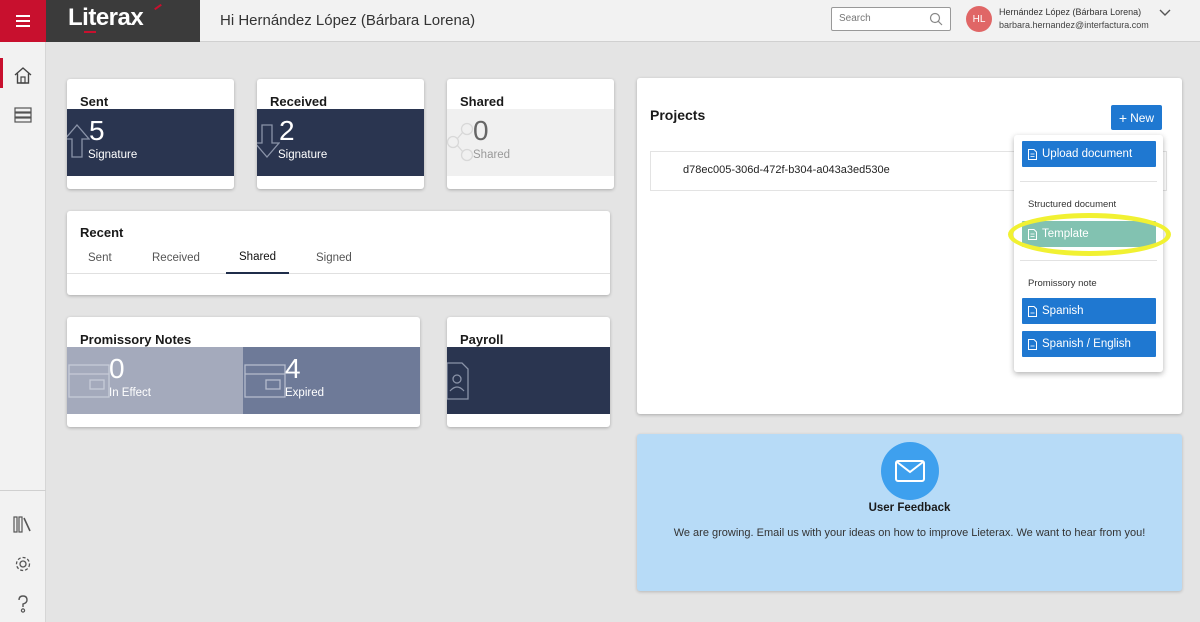  I want to click on new-button-label: New, so click(1142, 117).